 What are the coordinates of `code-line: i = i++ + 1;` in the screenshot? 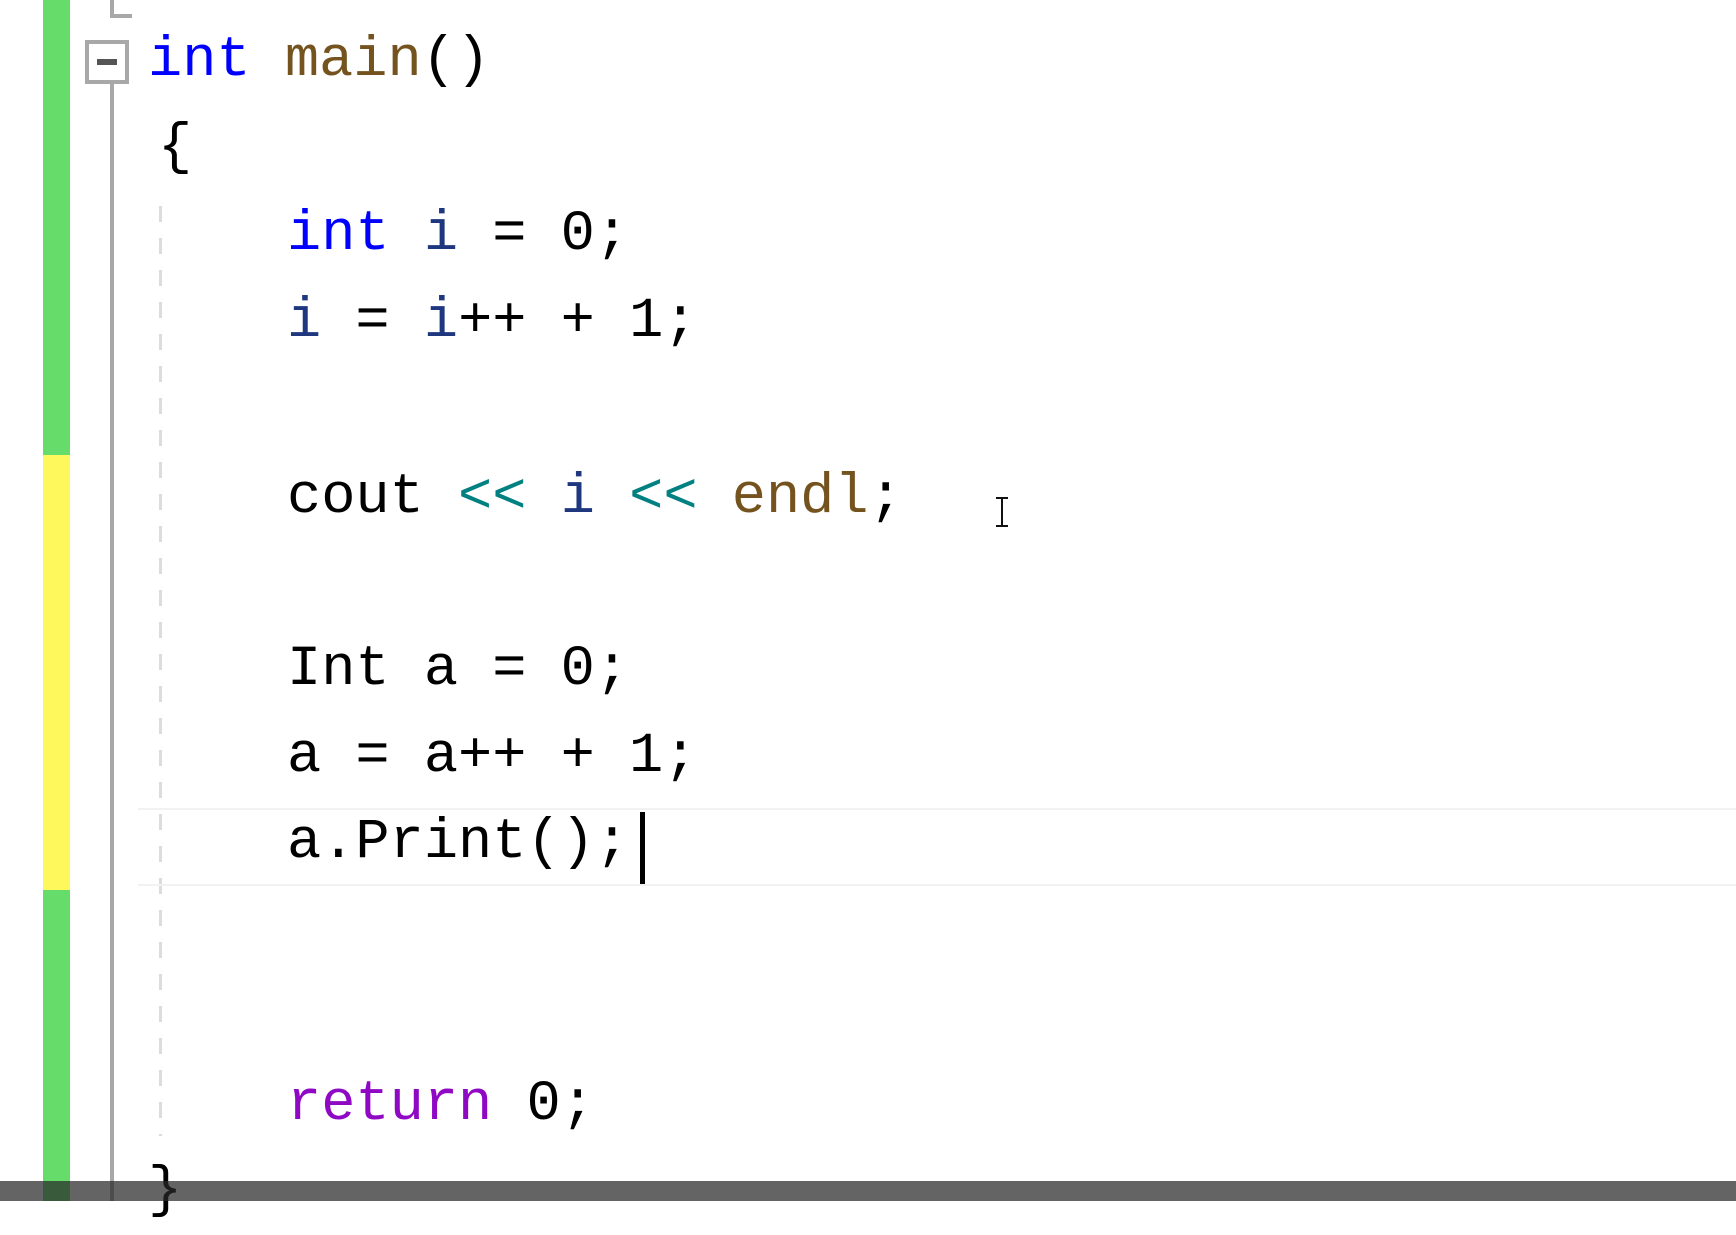 It's located at (492, 322).